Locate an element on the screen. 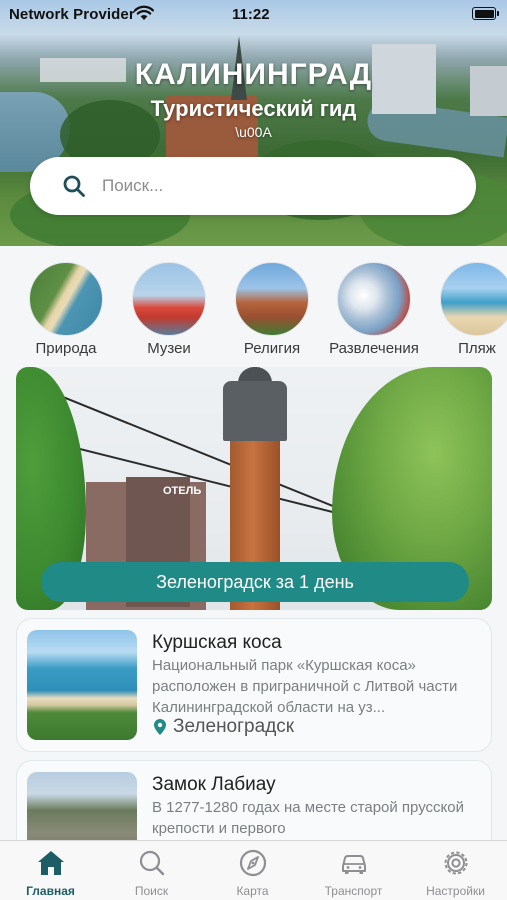 Image resolution: width=507 pixels, height=900 pixels. search-bar is located at coordinates (253, 186).